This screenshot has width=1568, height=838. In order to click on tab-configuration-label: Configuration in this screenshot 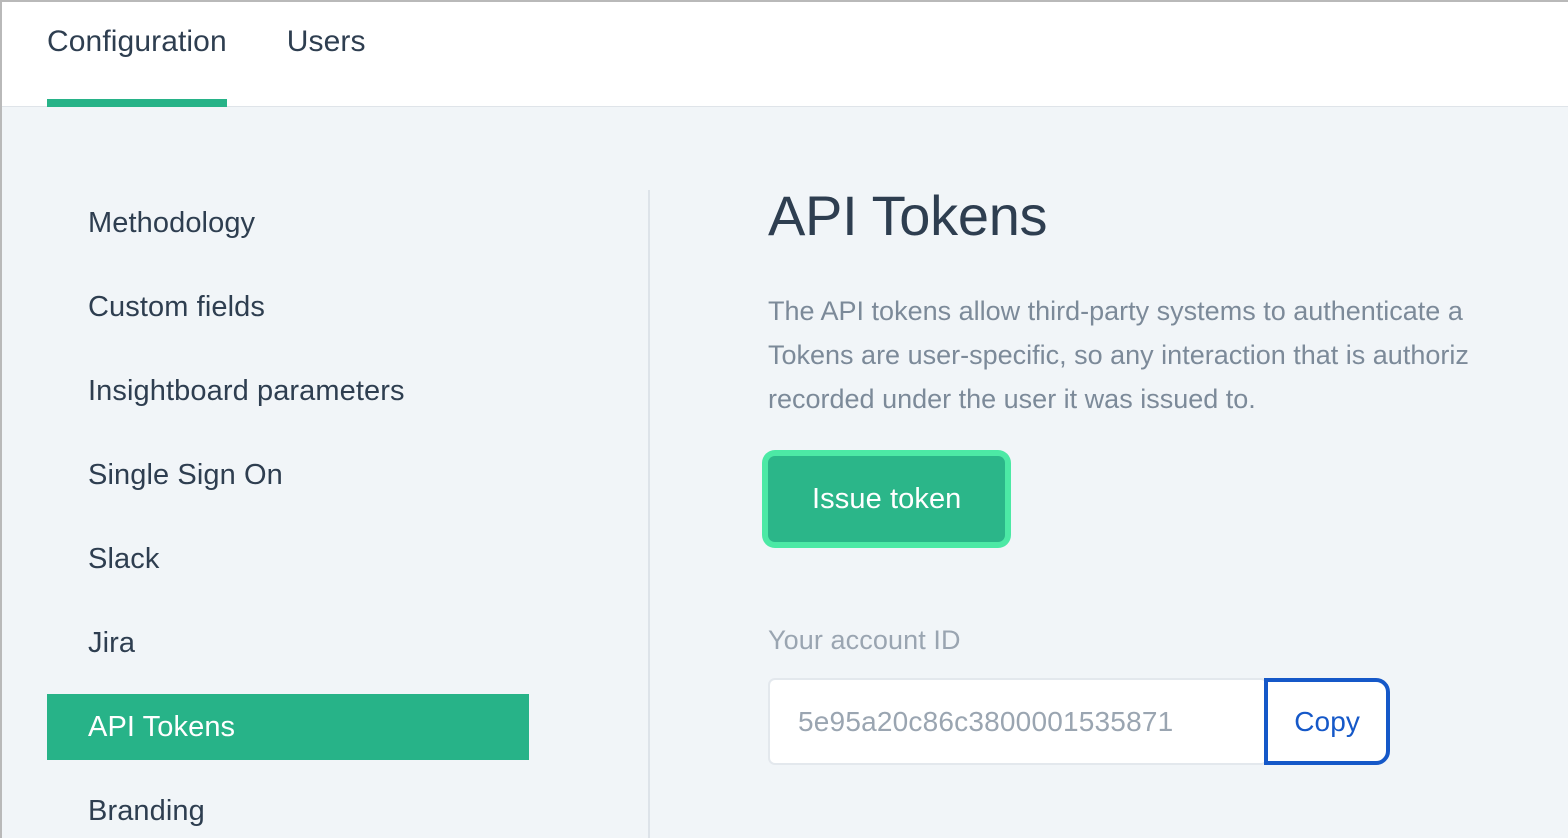, I will do `click(137, 41)`.